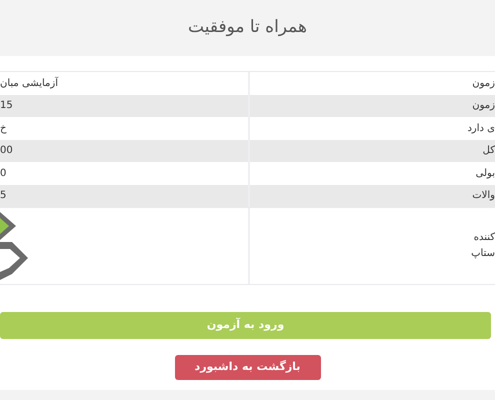 The width and height of the screenshot is (495, 400). What do you see at coordinates (3, 173) in the screenshot?
I see `table-cell-text: 0` at bounding box center [3, 173].